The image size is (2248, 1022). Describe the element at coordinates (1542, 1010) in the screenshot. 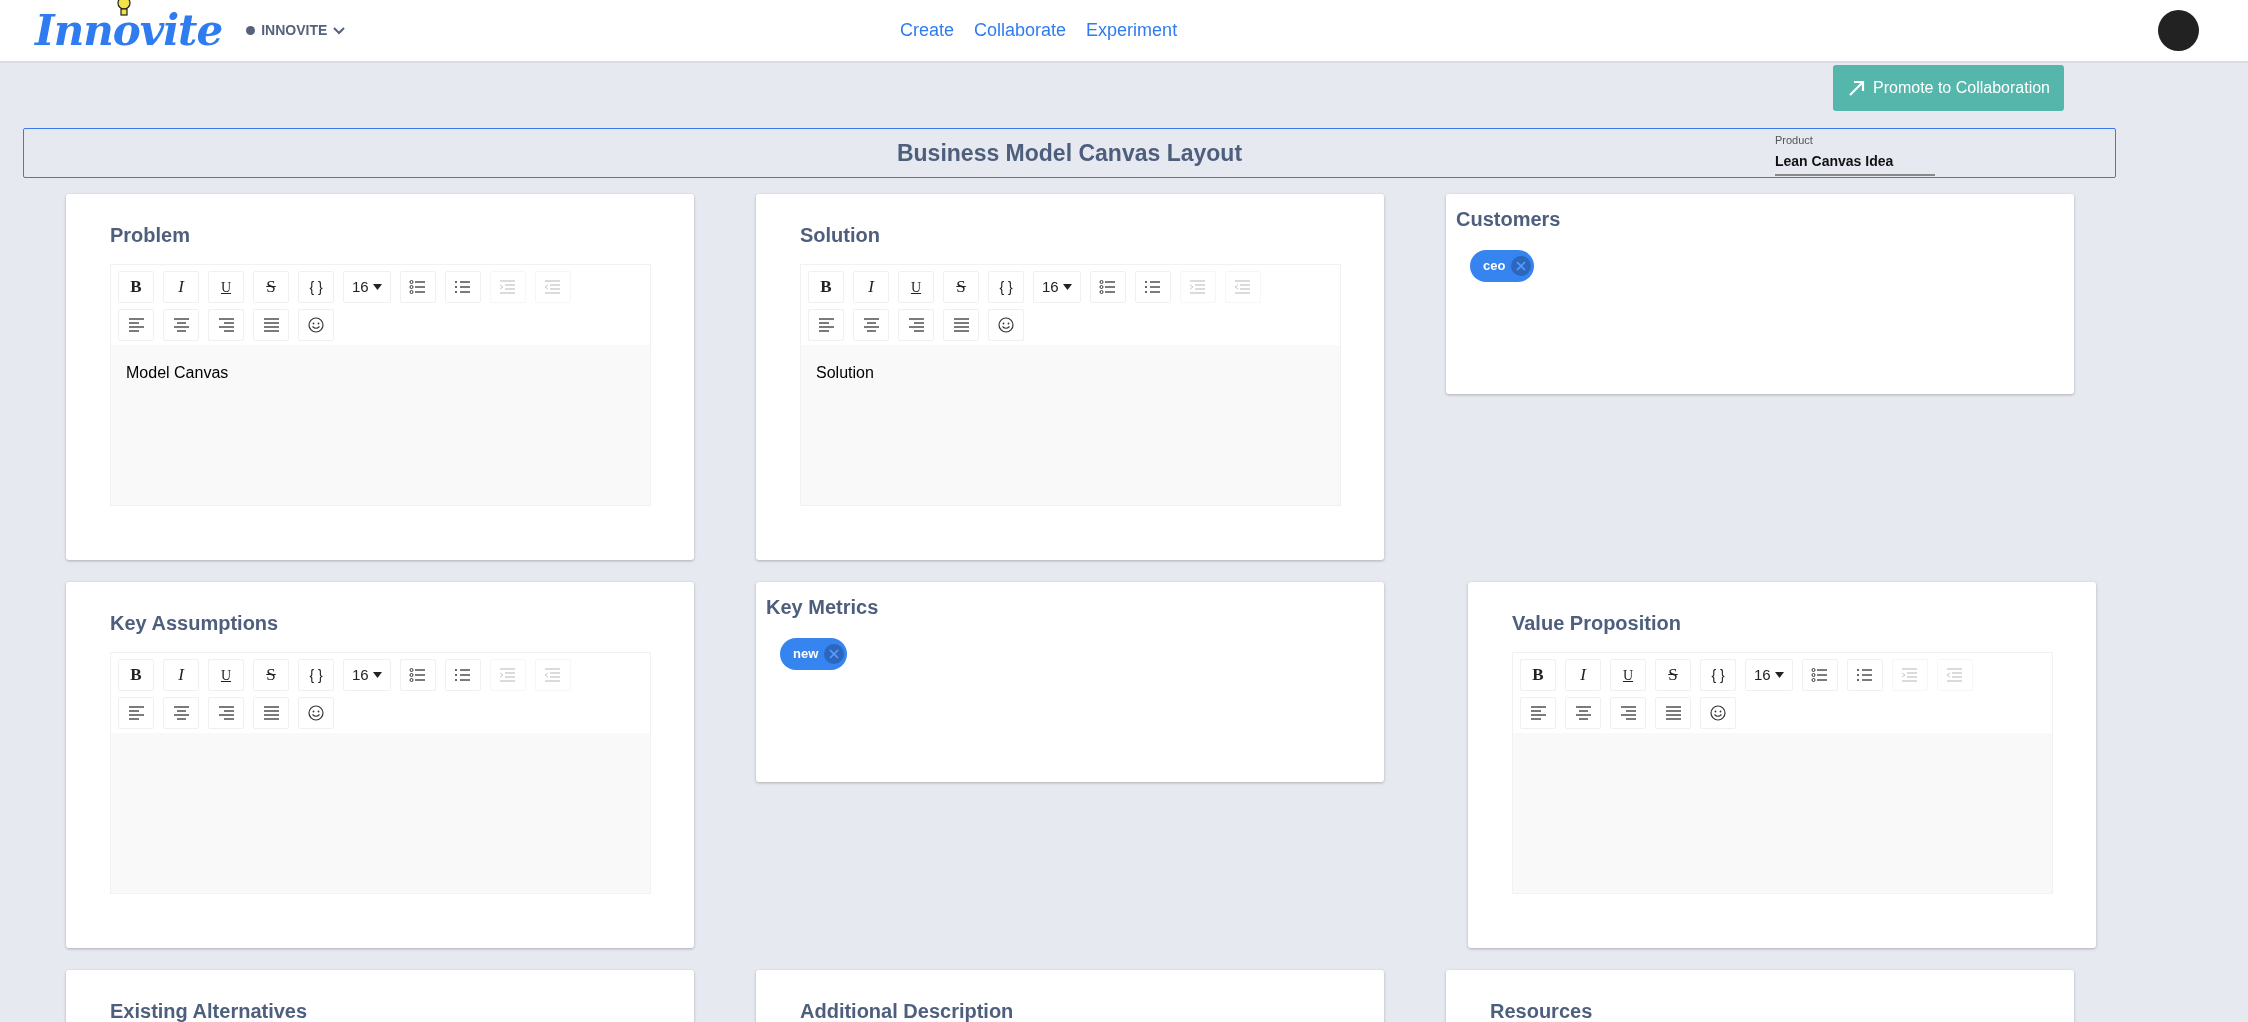

I see `card-title: Resources` at that location.